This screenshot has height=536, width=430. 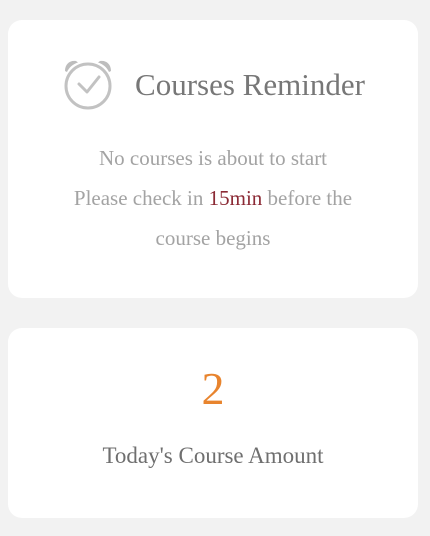 I want to click on reminder-header: Courses Reminder, so click(x=213, y=84).